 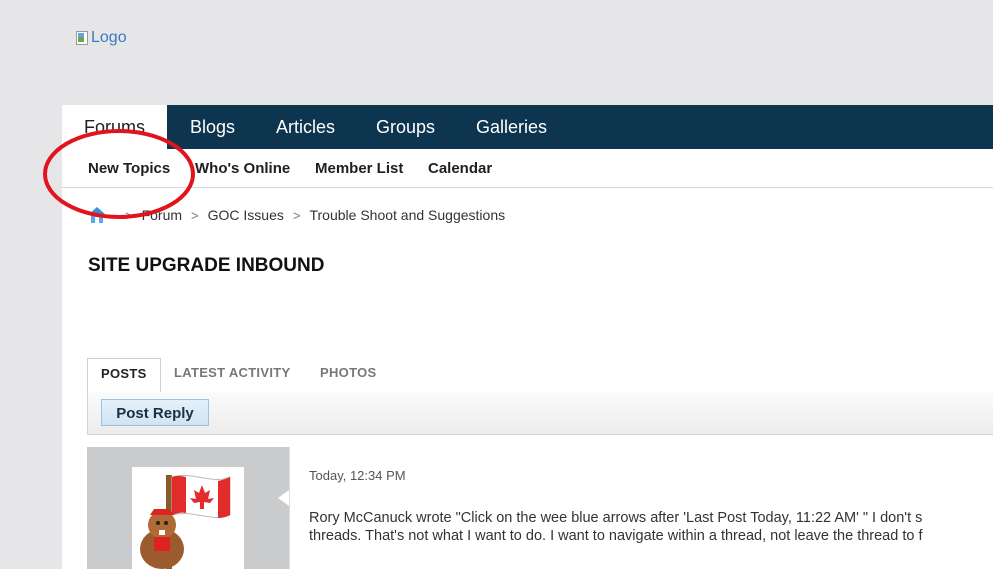 I want to click on post-user-sidebar, so click(x=188, y=508).